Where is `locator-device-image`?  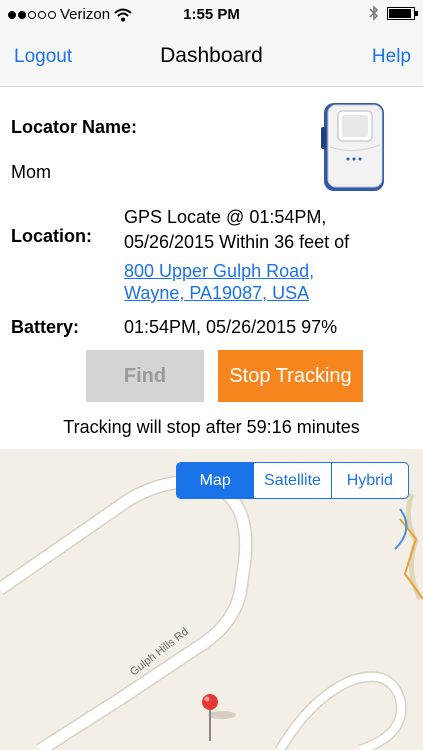
locator-device-image is located at coordinates (352, 147).